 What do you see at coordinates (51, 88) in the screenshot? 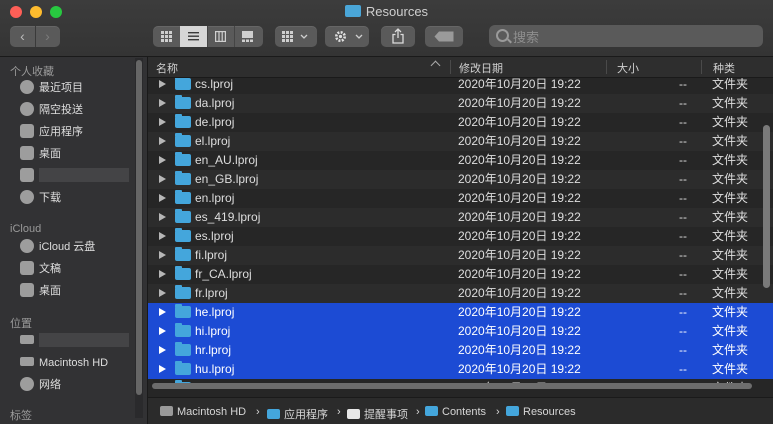
I see `sidebar-item-recents: 最近项目` at bounding box center [51, 88].